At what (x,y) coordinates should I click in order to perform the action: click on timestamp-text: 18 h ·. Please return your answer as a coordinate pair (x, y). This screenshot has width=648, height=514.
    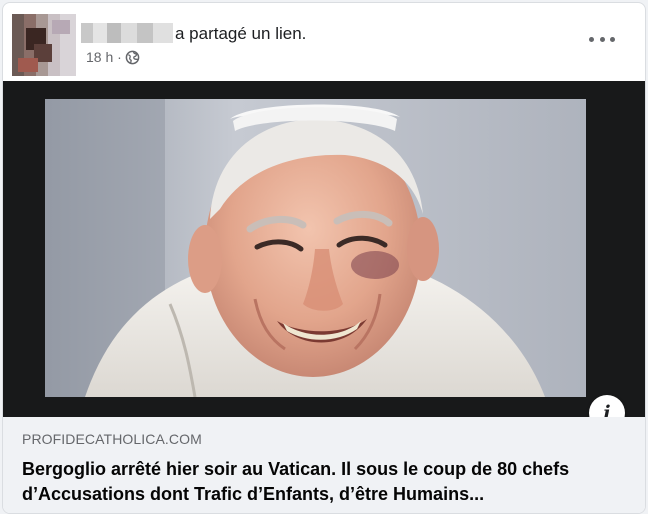
    Looking at the image, I should click on (104, 57).